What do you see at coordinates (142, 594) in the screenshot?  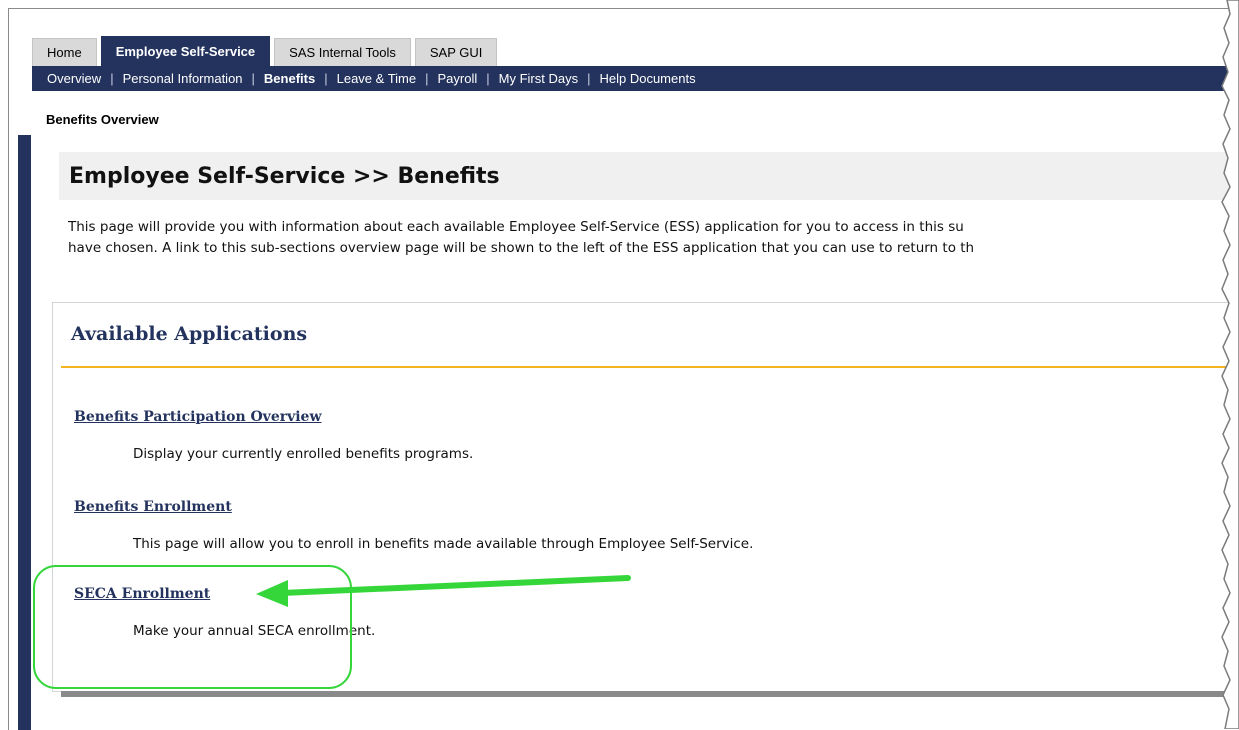 I see `seca-enrollment-link: SECA Enrollment` at bounding box center [142, 594].